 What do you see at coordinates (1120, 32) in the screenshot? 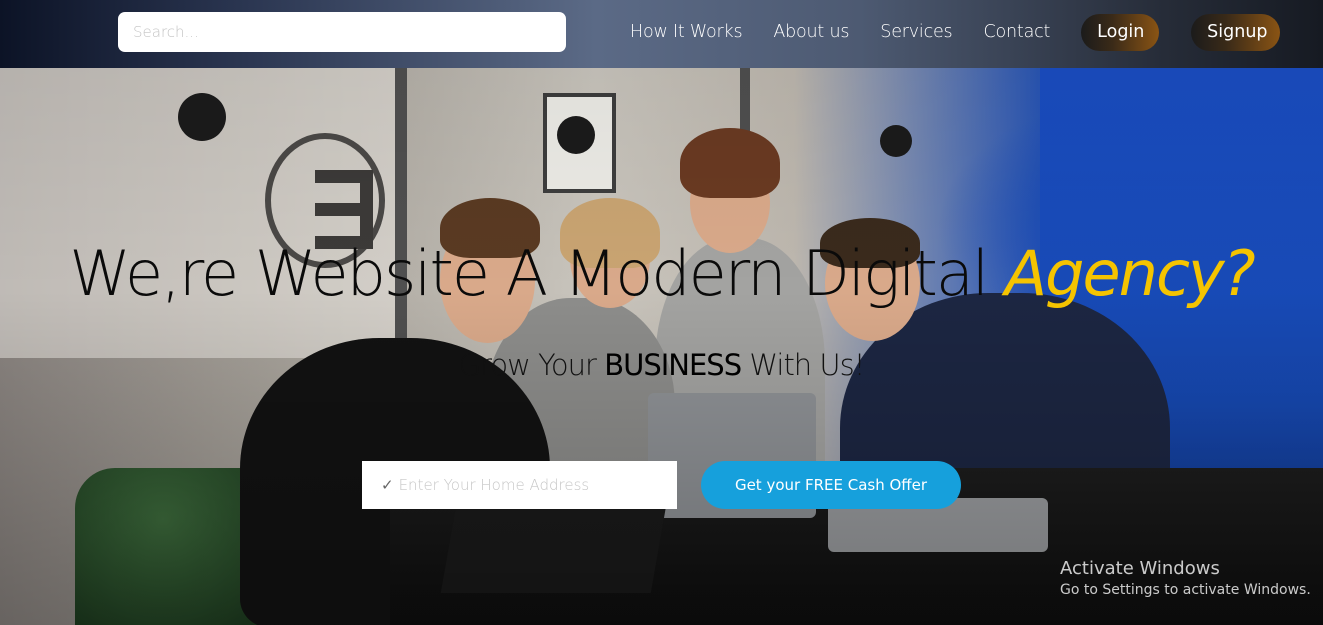
I see `login-button: Login` at bounding box center [1120, 32].